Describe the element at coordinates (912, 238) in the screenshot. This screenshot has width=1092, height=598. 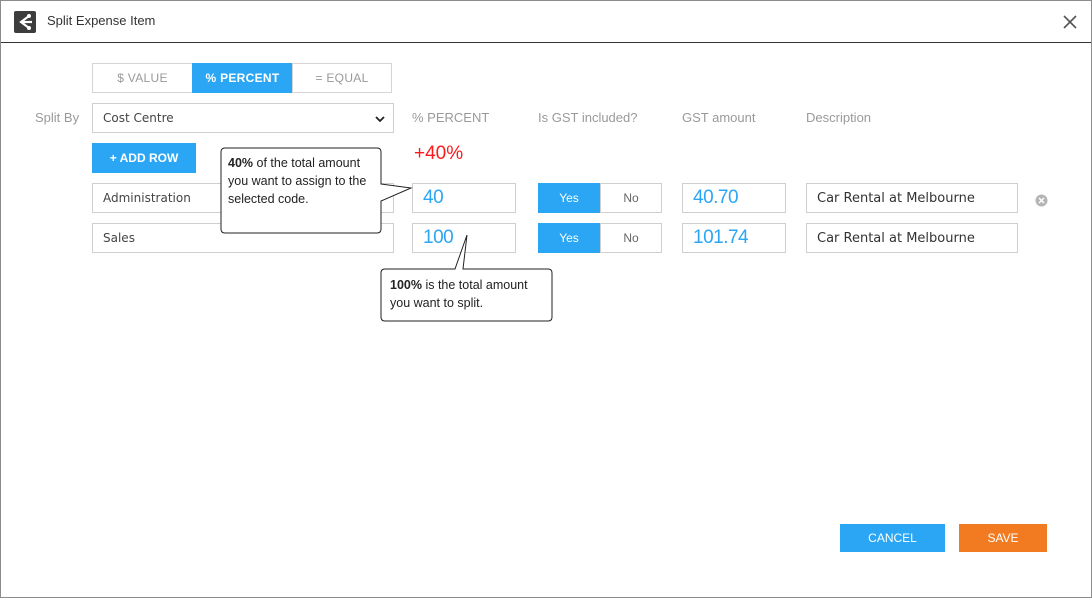
I see `row-2-description-input: Car Rental at Melbourne` at that location.